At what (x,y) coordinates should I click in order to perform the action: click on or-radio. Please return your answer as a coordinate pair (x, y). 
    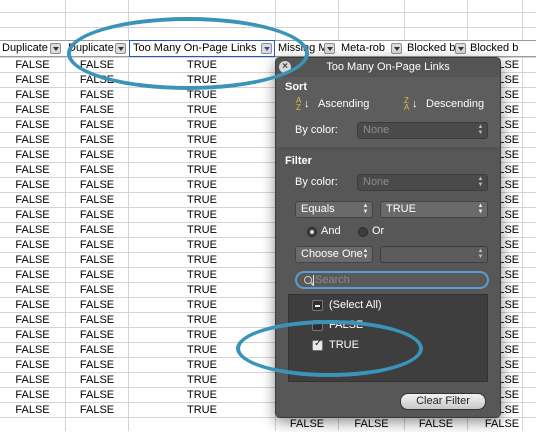
    Looking at the image, I should click on (363, 232).